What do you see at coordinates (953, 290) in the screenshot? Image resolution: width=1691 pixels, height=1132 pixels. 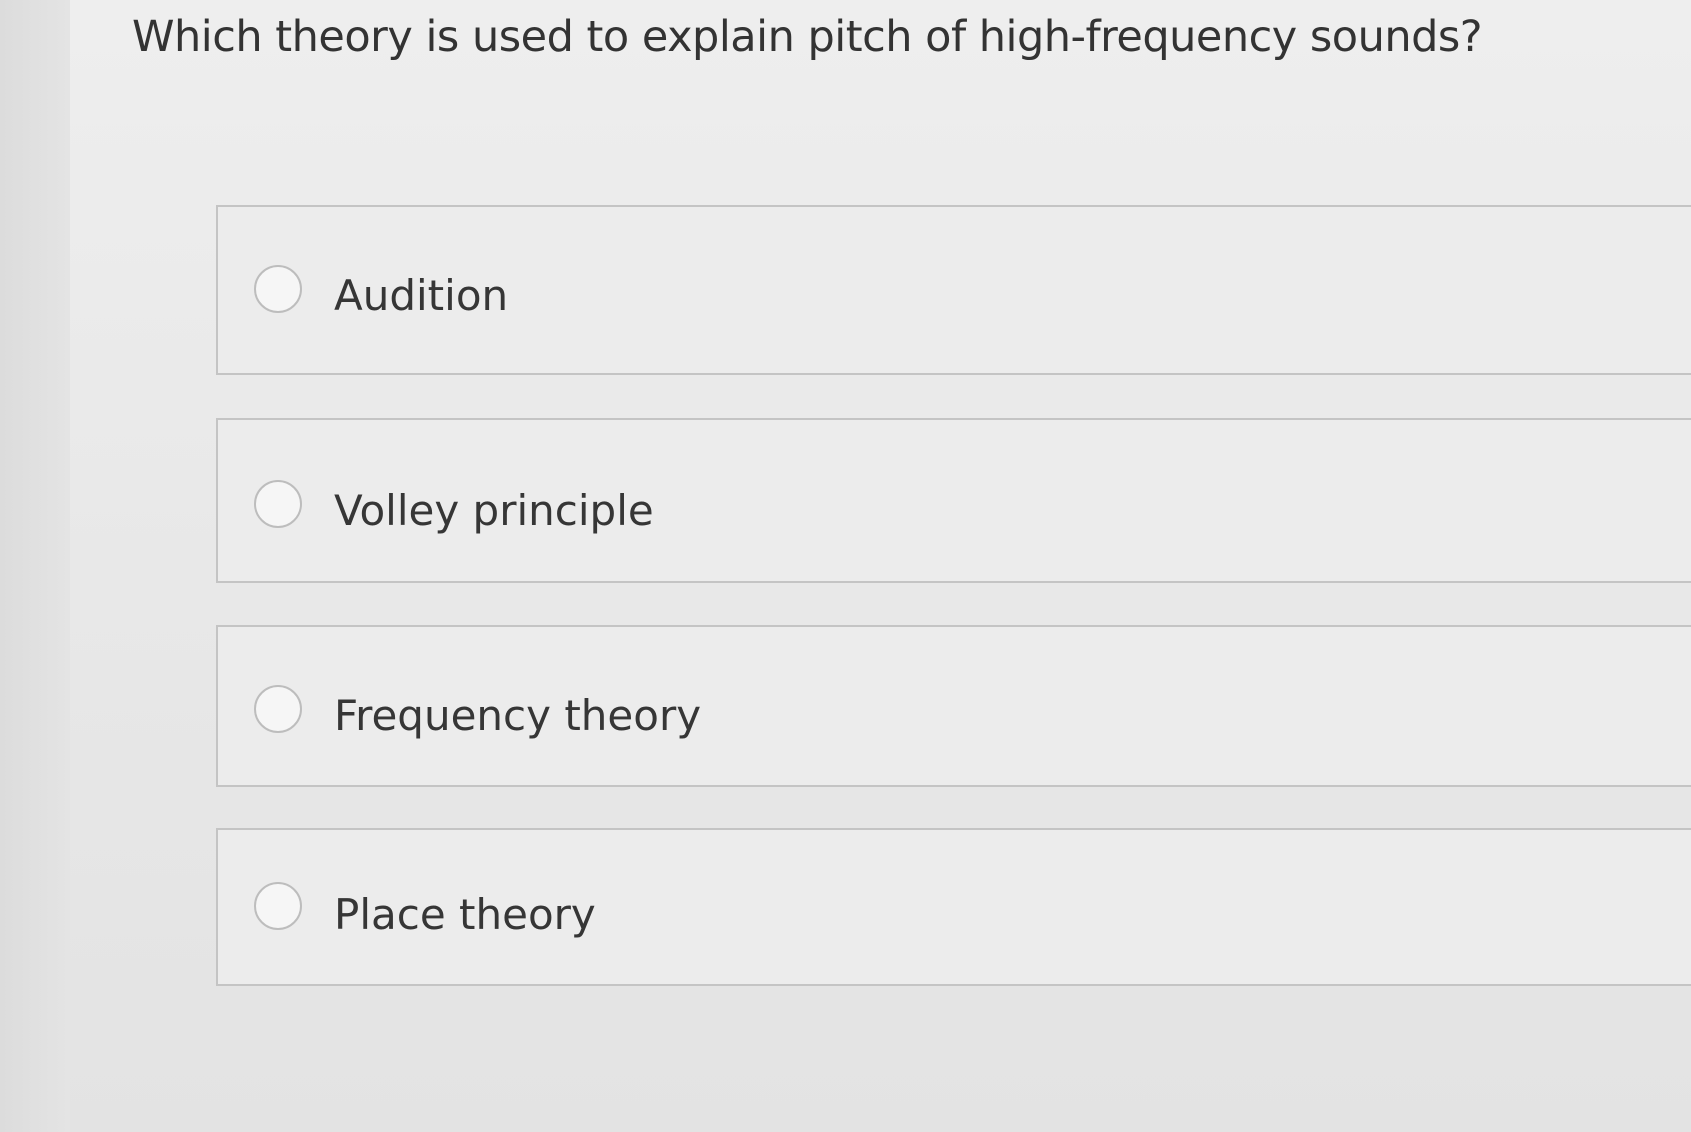 I see `answer-option-audition: Audition` at bounding box center [953, 290].